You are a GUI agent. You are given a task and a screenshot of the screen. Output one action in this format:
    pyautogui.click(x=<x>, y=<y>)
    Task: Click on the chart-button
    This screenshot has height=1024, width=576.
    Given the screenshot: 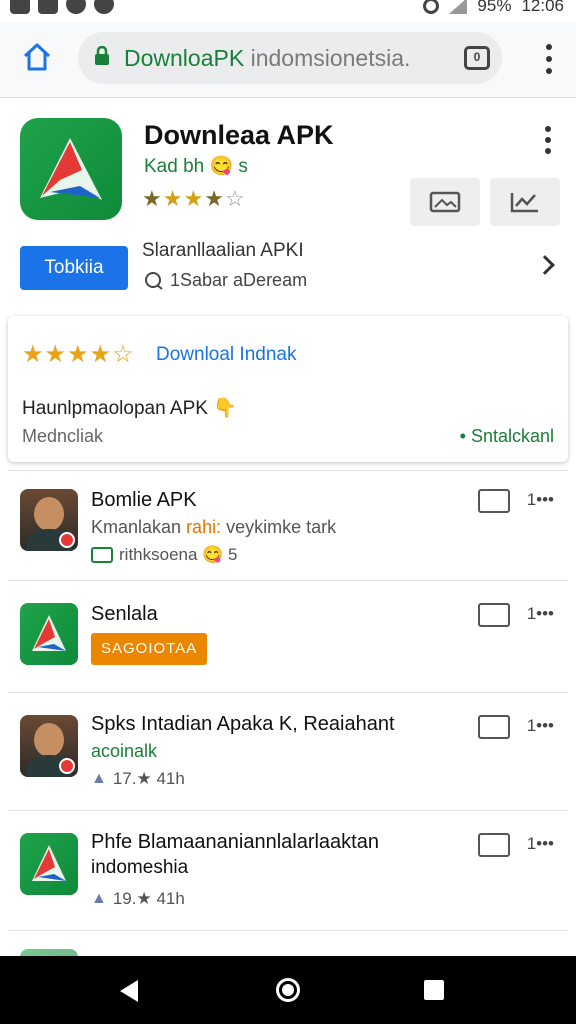 What is the action you would take?
    pyautogui.click(x=525, y=202)
    